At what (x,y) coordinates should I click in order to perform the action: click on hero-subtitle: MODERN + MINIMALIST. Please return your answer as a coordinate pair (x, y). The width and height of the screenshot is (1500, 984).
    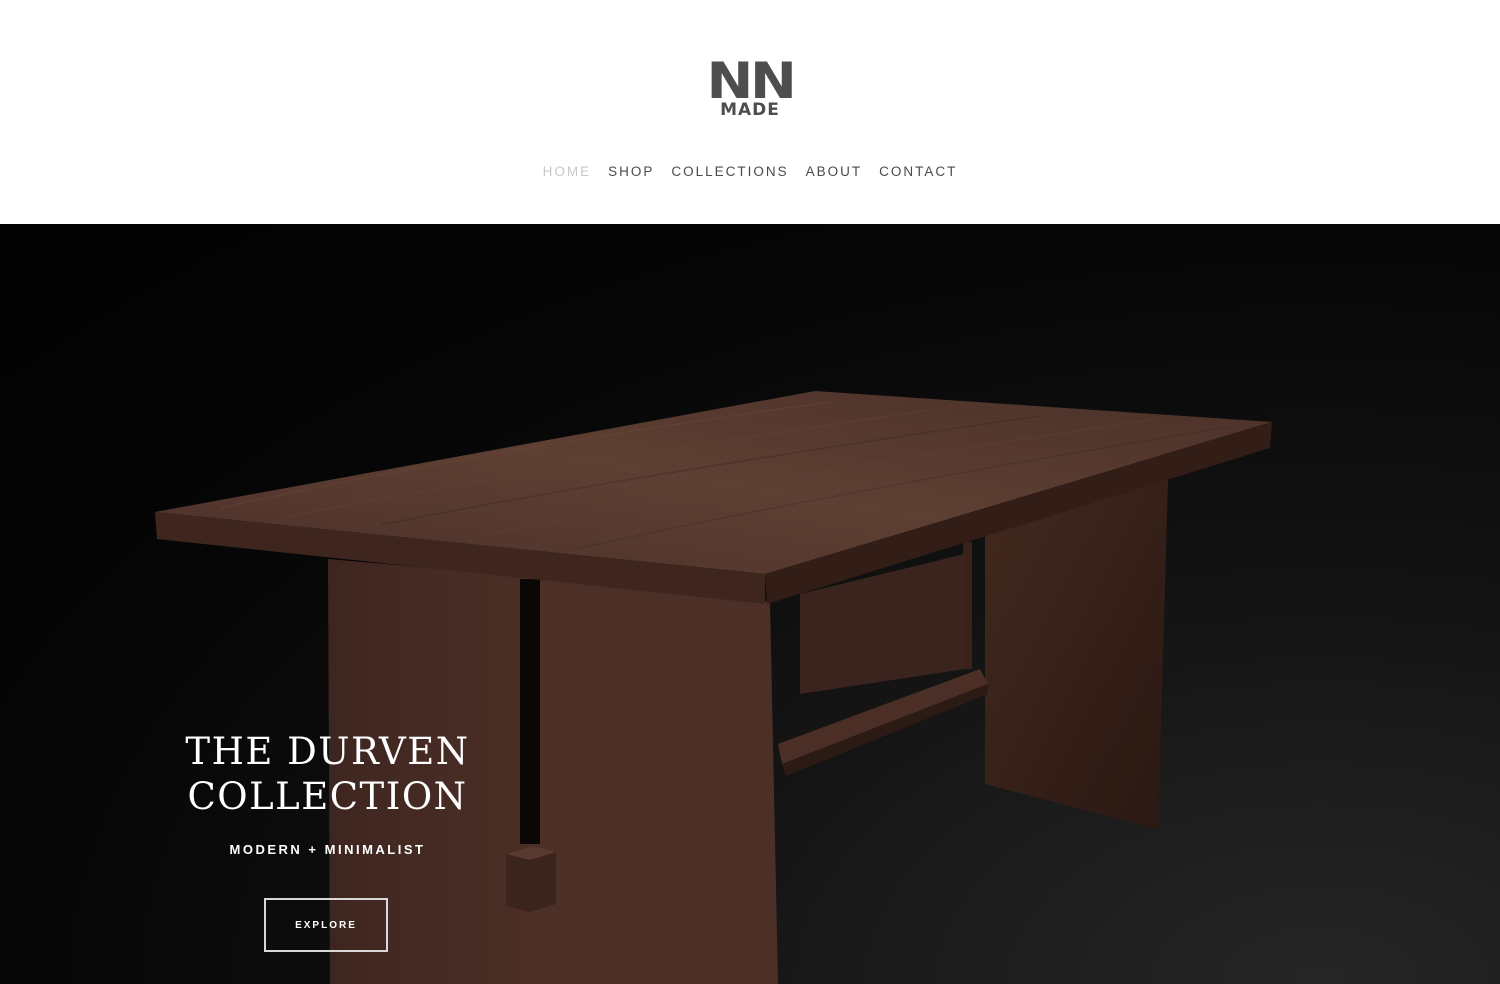
    Looking at the image, I should click on (327, 849).